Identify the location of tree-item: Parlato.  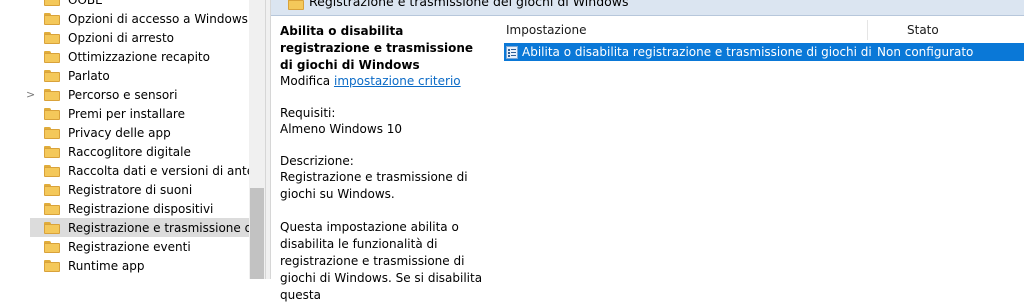
(146, 75).